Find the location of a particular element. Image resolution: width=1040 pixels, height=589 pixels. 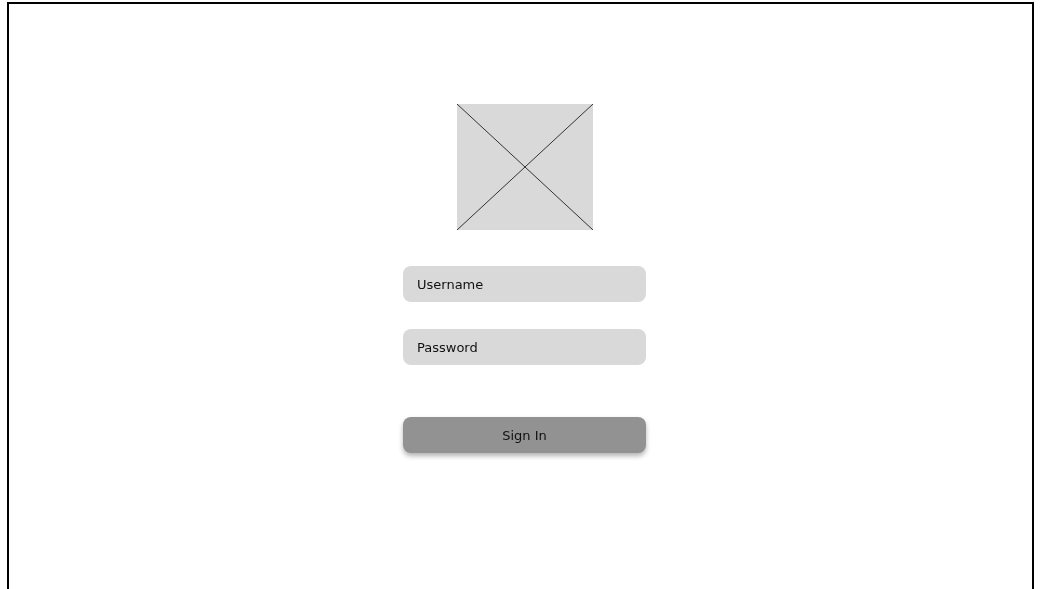

input-field: Password is located at coordinates (524, 347).